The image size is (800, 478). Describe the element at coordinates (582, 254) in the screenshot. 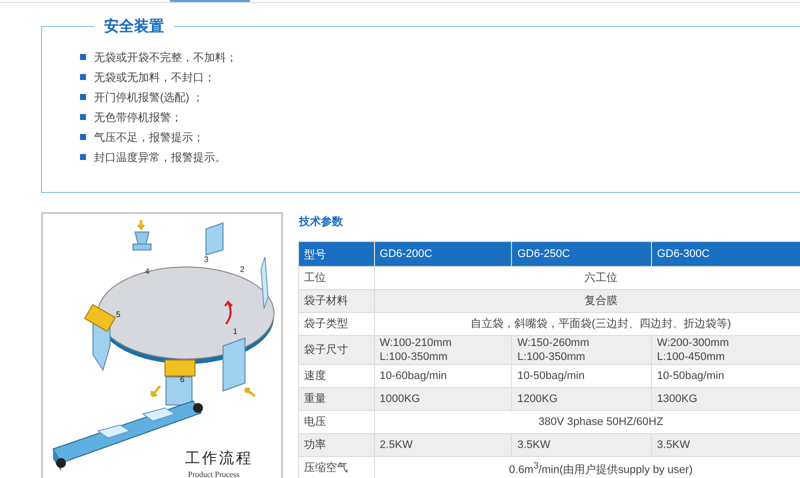

I see `column-header: GD6-250C` at that location.